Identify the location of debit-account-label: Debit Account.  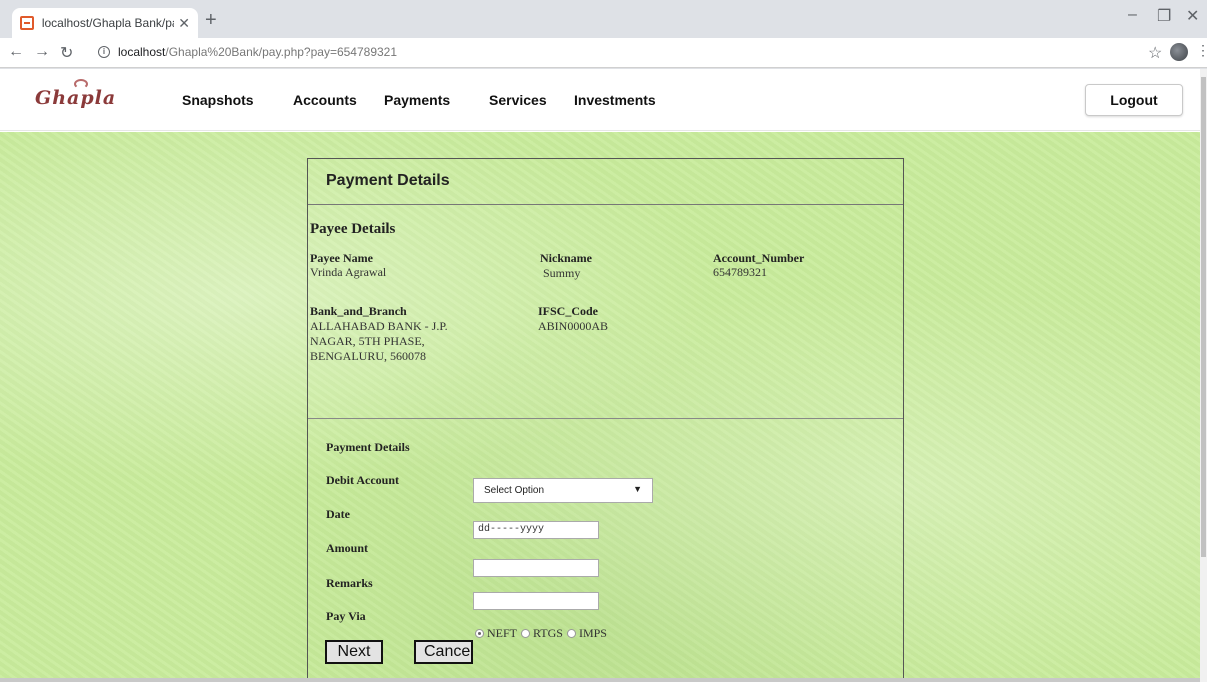
(362, 480).